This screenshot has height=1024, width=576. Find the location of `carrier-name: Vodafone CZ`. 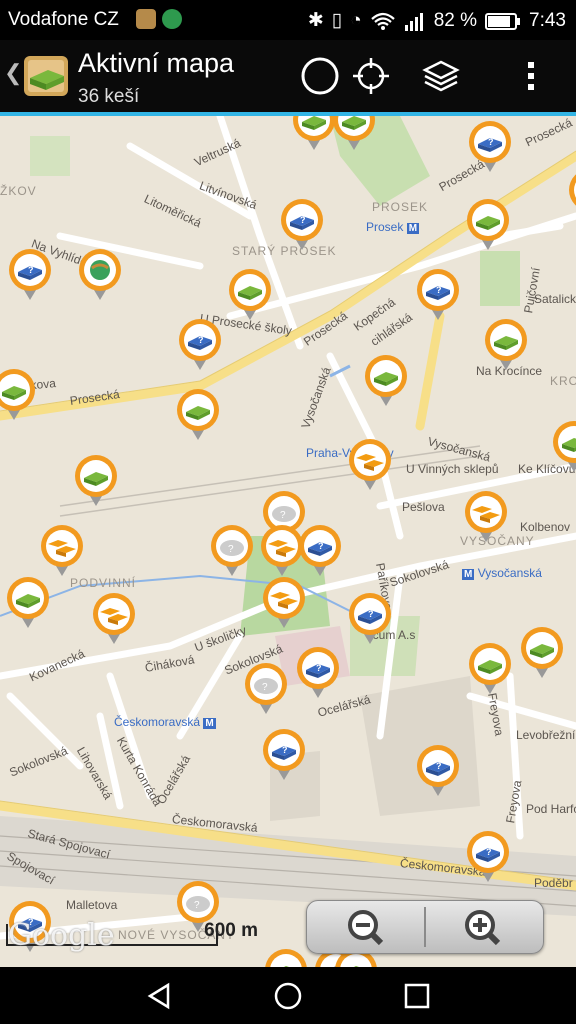

carrier-name: Vodafone CZ is located at coordinates (63, 19).